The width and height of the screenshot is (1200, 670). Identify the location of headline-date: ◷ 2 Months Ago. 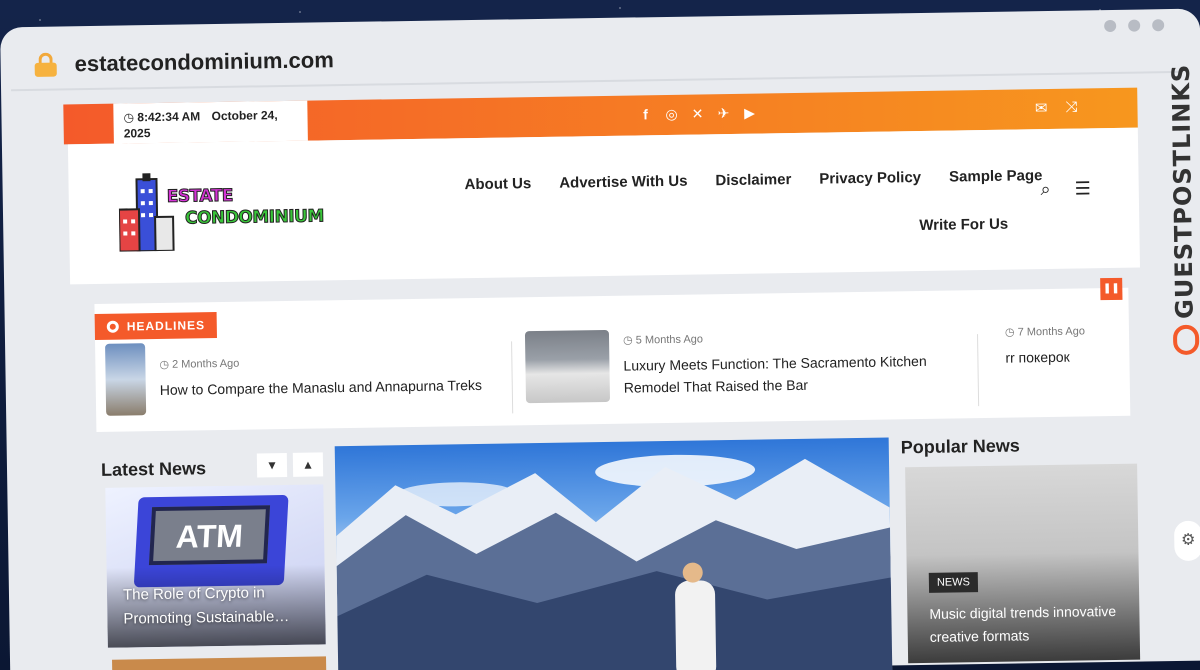
(199, 364).